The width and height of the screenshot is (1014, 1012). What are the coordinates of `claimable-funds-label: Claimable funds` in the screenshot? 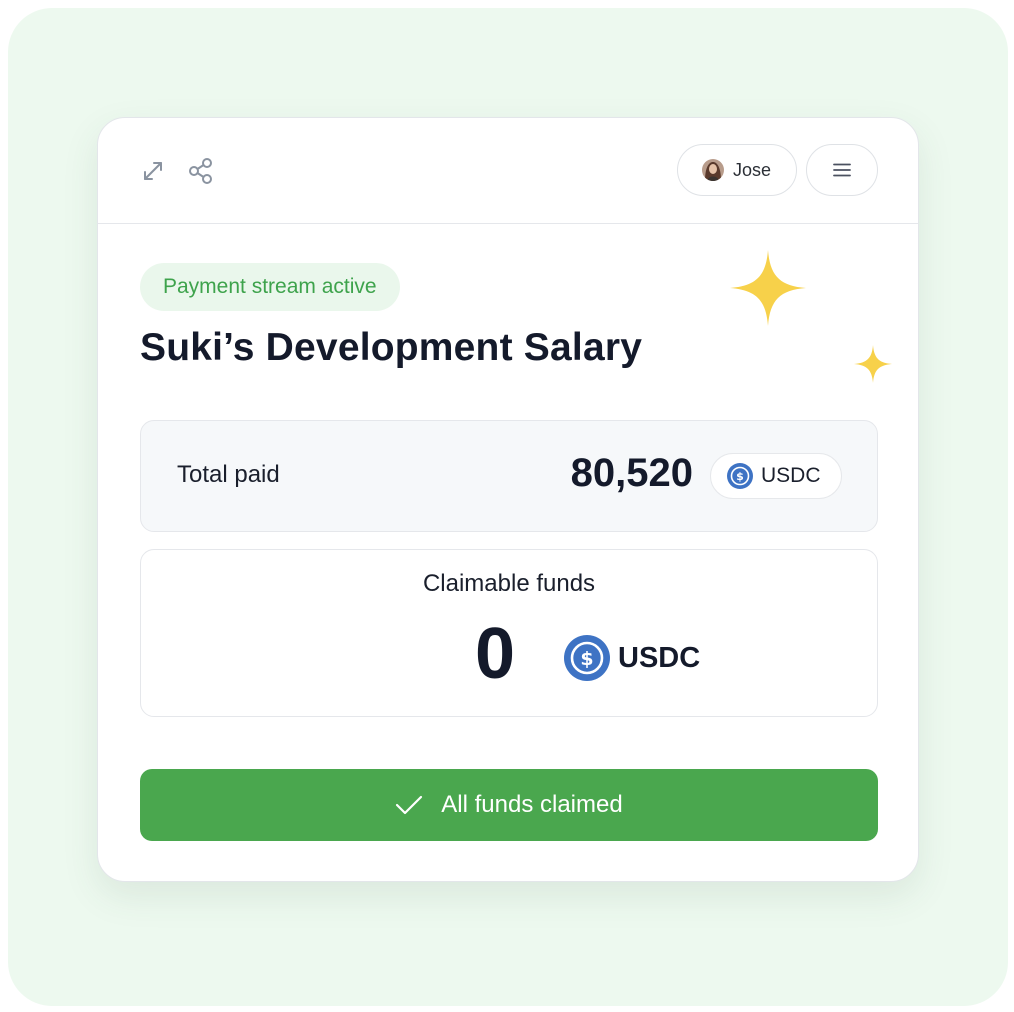 It's located at (509, 583).